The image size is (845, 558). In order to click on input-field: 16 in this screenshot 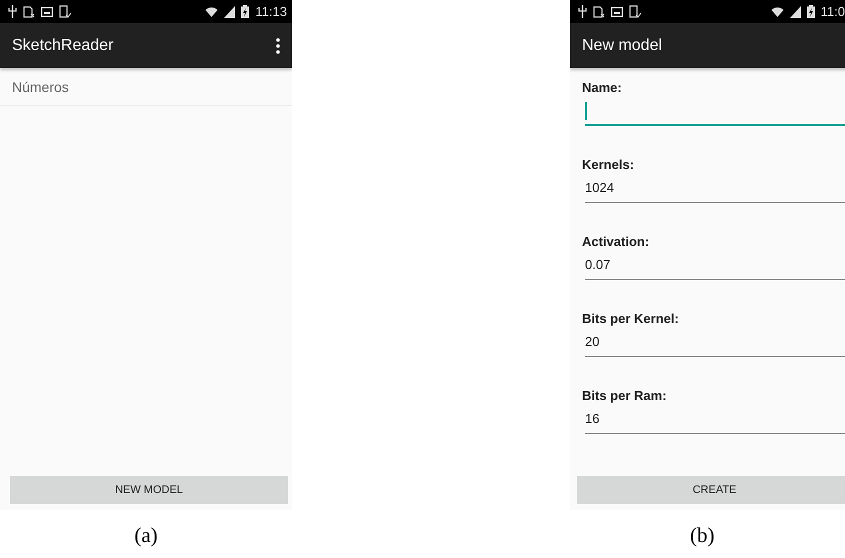, I will do `click(715, 419)`.